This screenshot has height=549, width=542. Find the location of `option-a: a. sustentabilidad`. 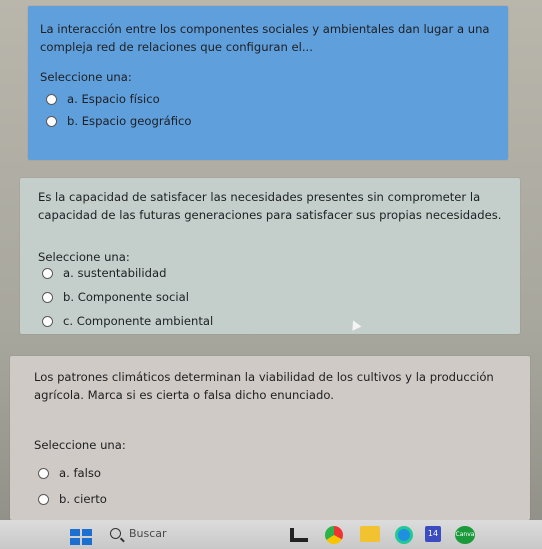

option-a: a. sustentabilidad is located at coordinates (104, 273).